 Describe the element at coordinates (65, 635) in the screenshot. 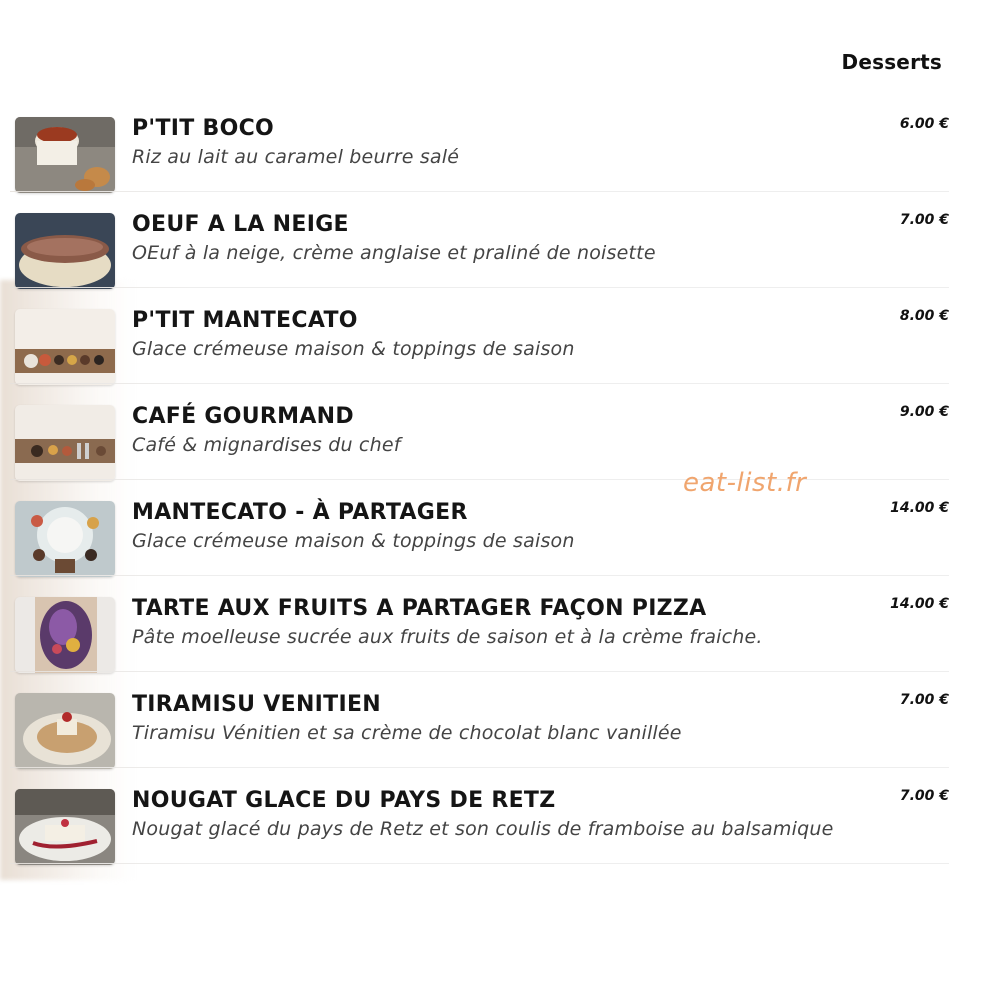

I see `dish-photo-tarte-aux-fruits` at that location.